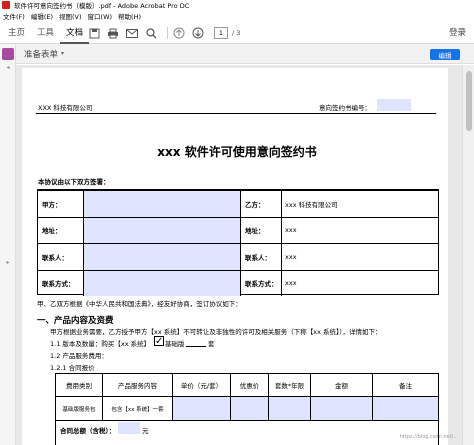  Describe the element at coordinates (162, 257) in the screenshot. I see `contact-a-field` at that location.